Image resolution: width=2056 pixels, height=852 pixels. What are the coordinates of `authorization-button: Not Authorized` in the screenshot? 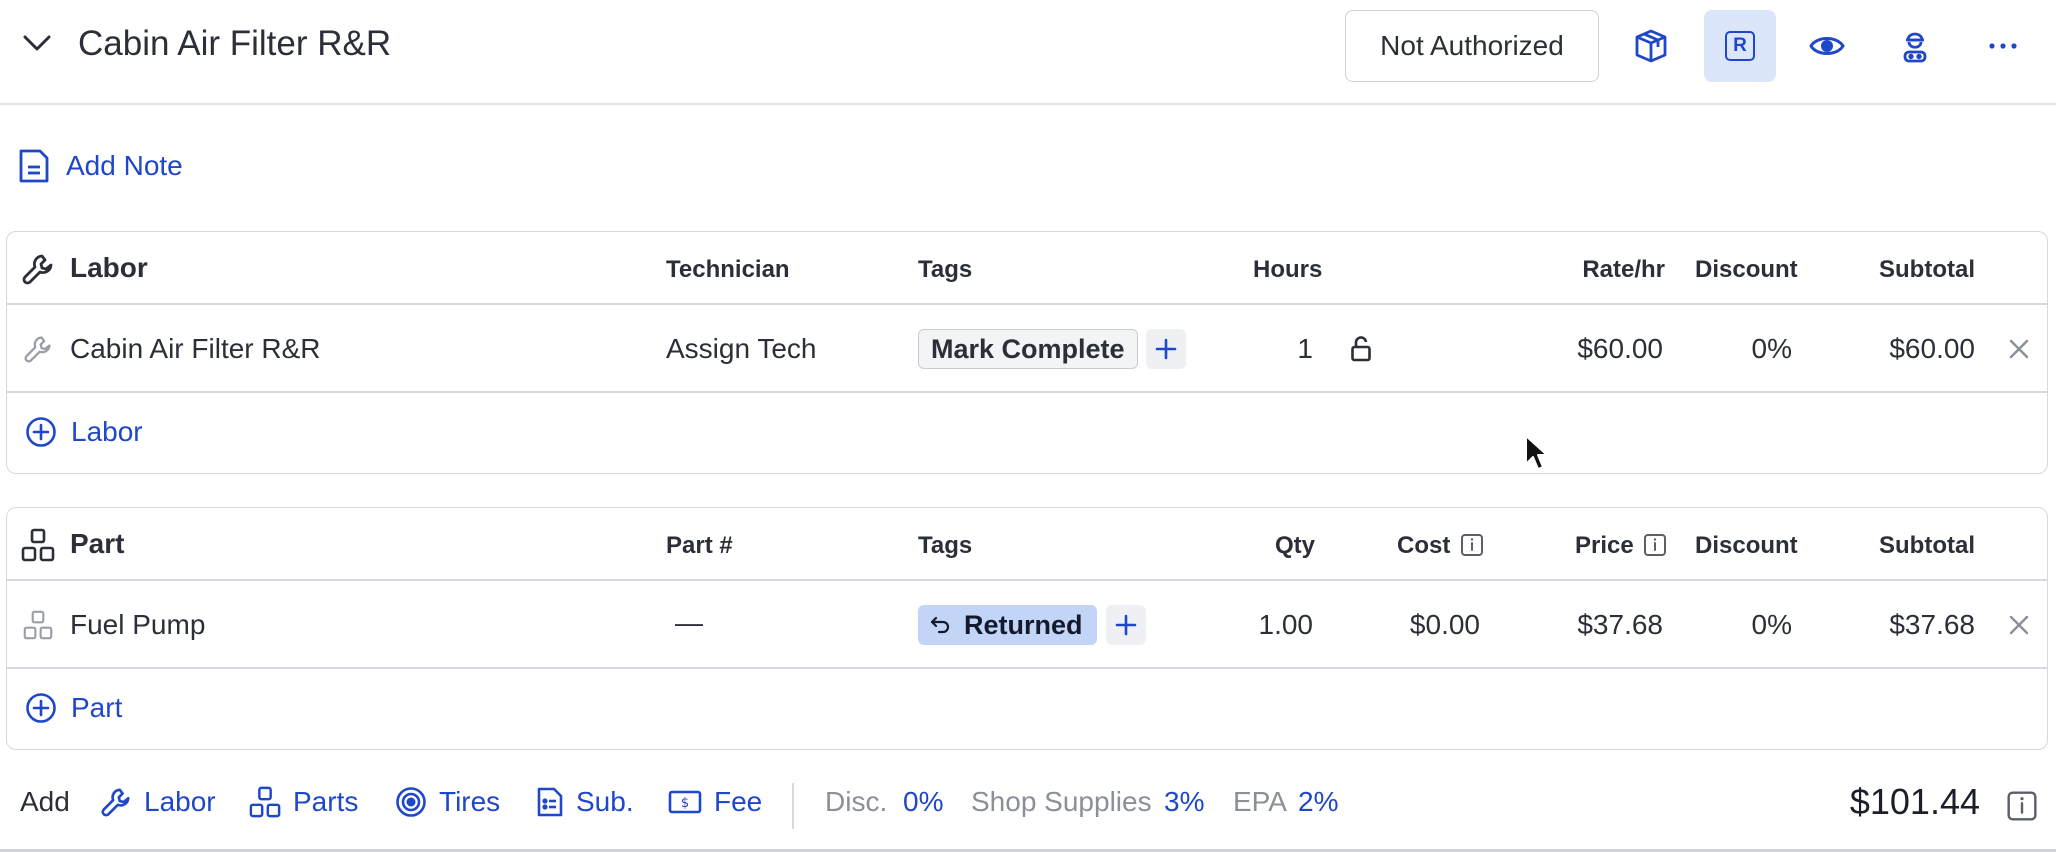 It's located at (1472, 46).